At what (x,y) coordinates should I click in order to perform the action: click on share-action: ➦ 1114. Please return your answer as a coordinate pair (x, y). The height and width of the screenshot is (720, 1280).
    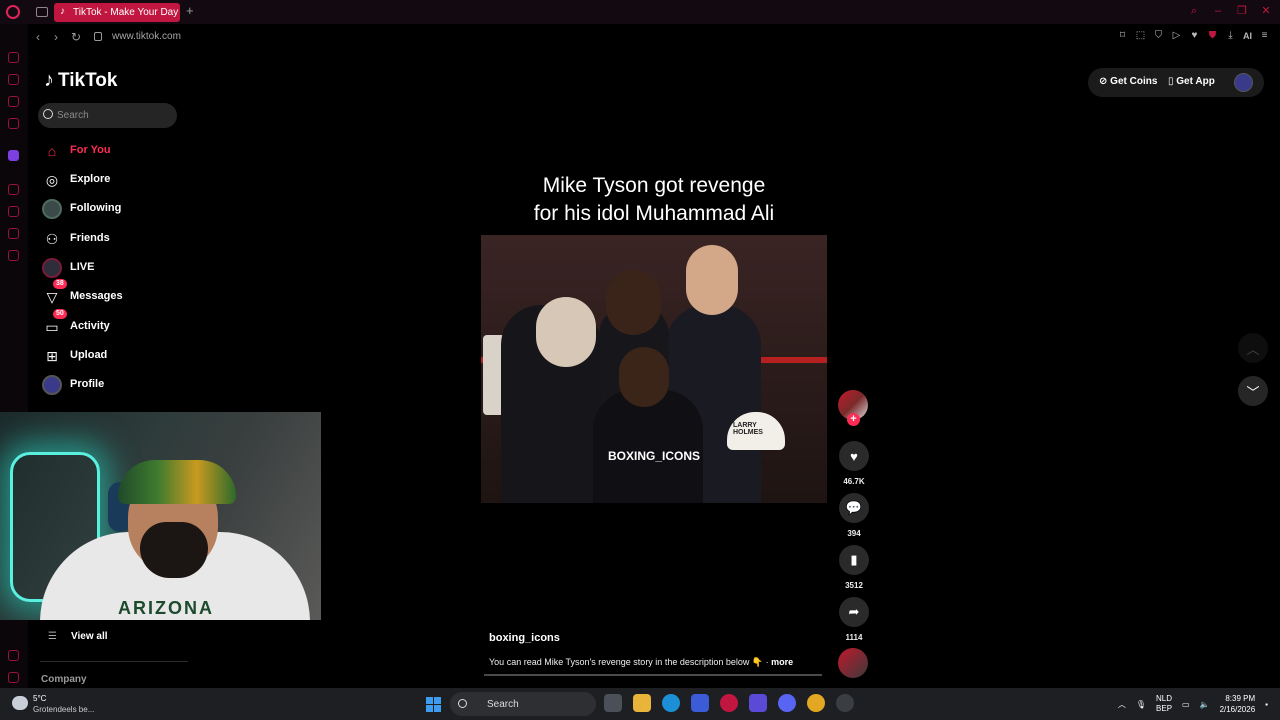
    Looking at the image, I should click on (854, 619).